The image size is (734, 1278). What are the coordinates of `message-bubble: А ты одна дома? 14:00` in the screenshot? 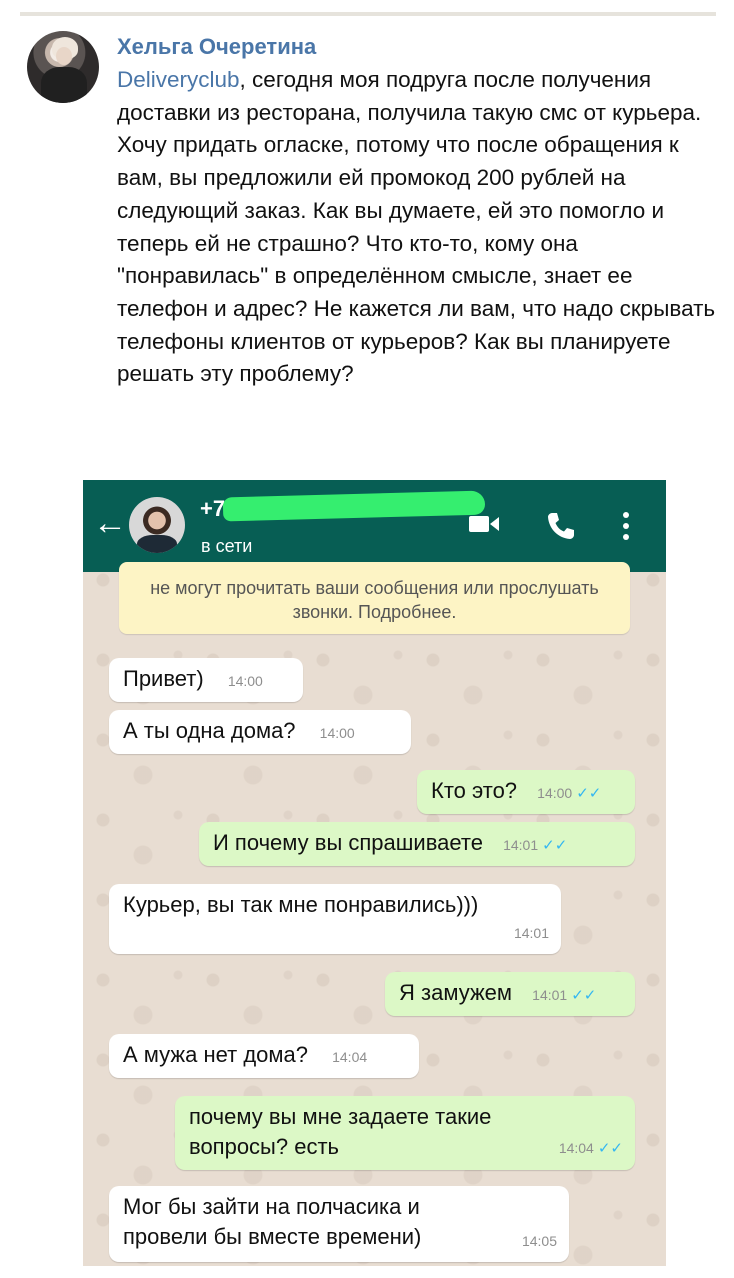 It's located at (260, 732).